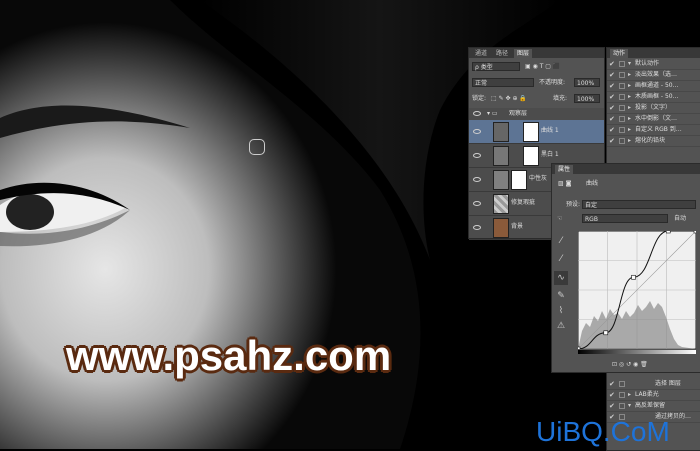  What do you see at coordinates (561, 311) in the screenshot?
I see `smooth-icon: ⌇` at bounding box center [561, 311].